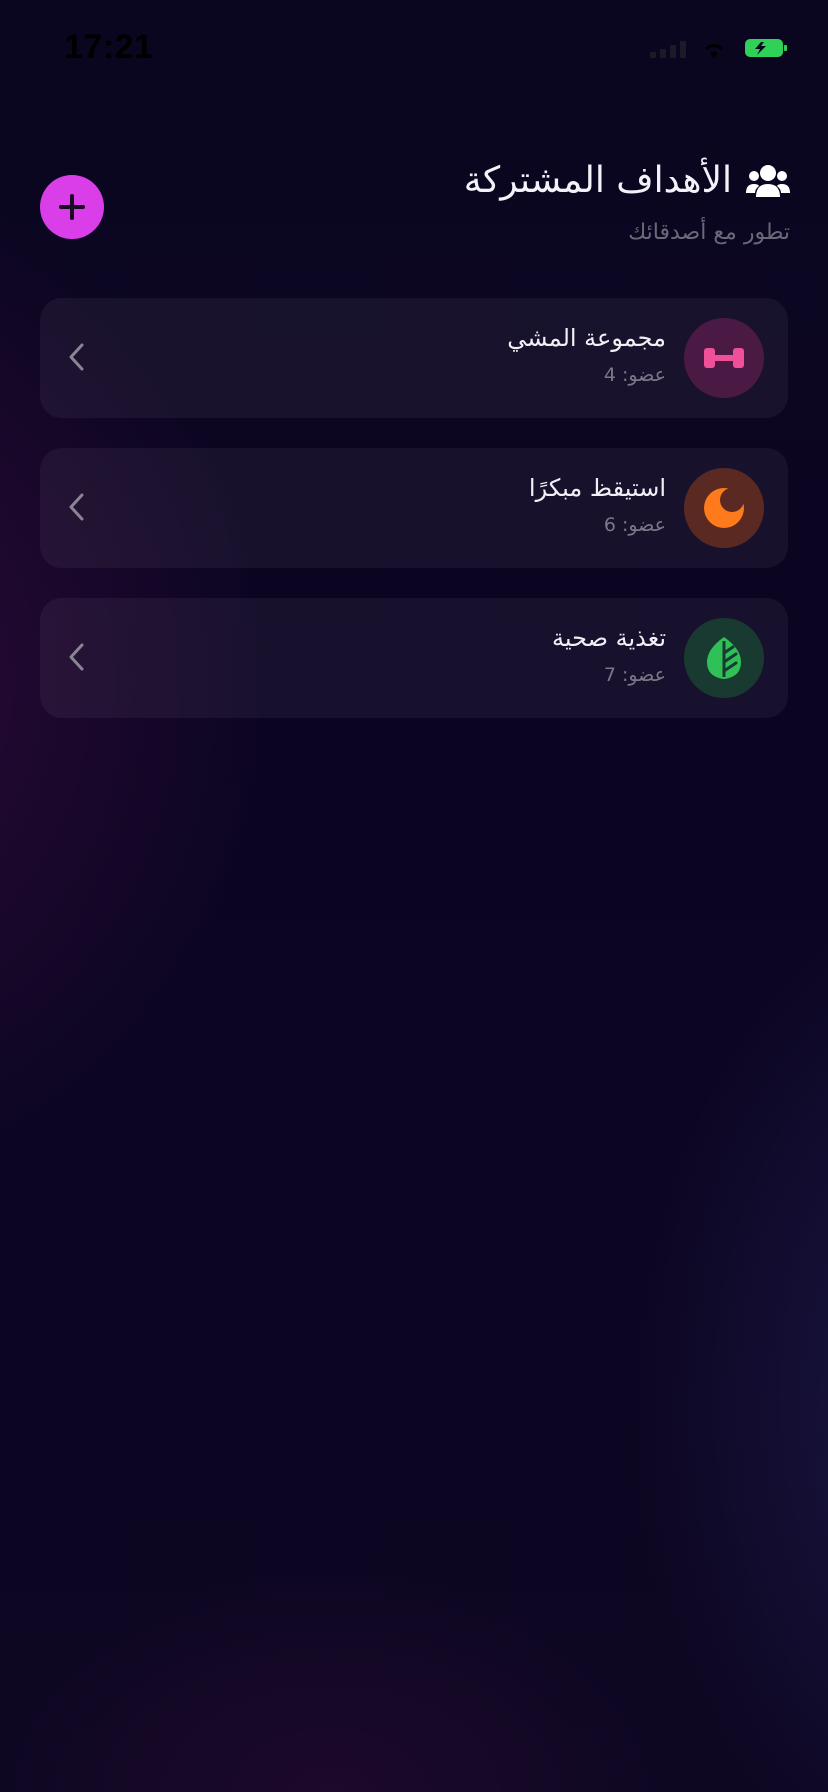 The width and height of the screenshot is (828, 1792). I want to click on group-card-wake-early: استيقظ مبكرًا عضو: 6, so click(414, 508).